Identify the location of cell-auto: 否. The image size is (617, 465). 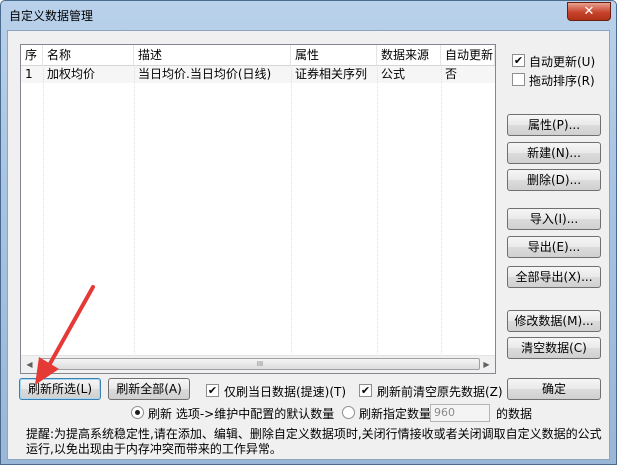
(451, 74).